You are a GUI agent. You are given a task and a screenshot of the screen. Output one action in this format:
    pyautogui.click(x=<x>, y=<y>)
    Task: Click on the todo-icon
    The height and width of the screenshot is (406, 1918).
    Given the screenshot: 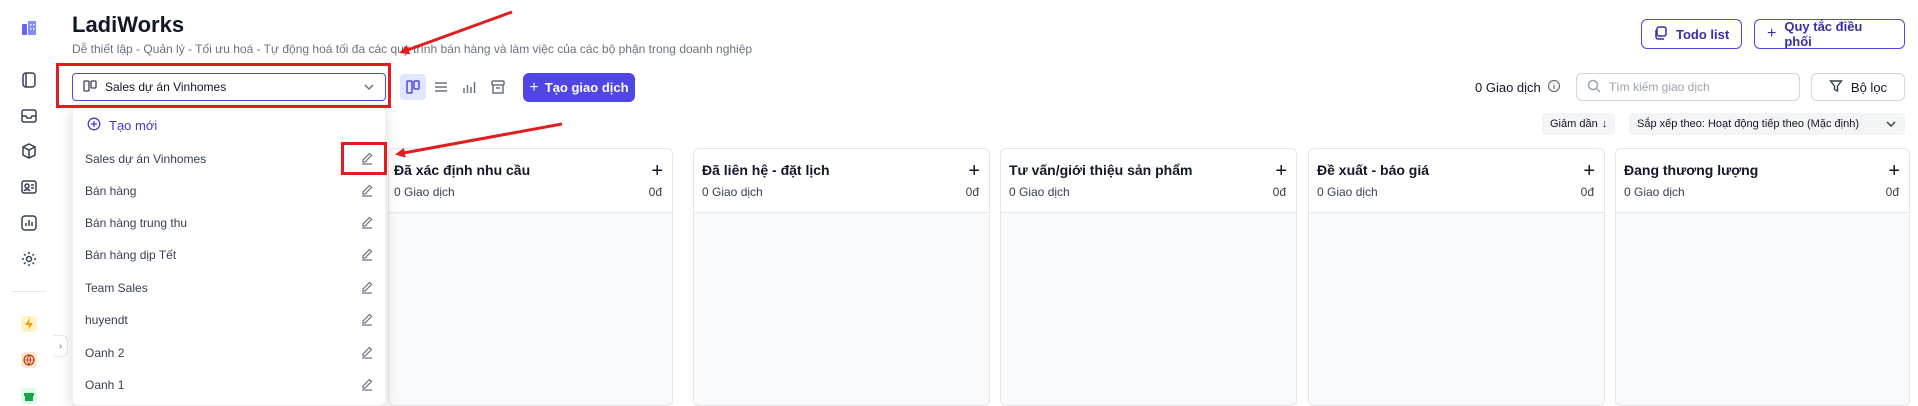 What is the action you would take?
    pyautogui.click(x=1661, y=34)
    